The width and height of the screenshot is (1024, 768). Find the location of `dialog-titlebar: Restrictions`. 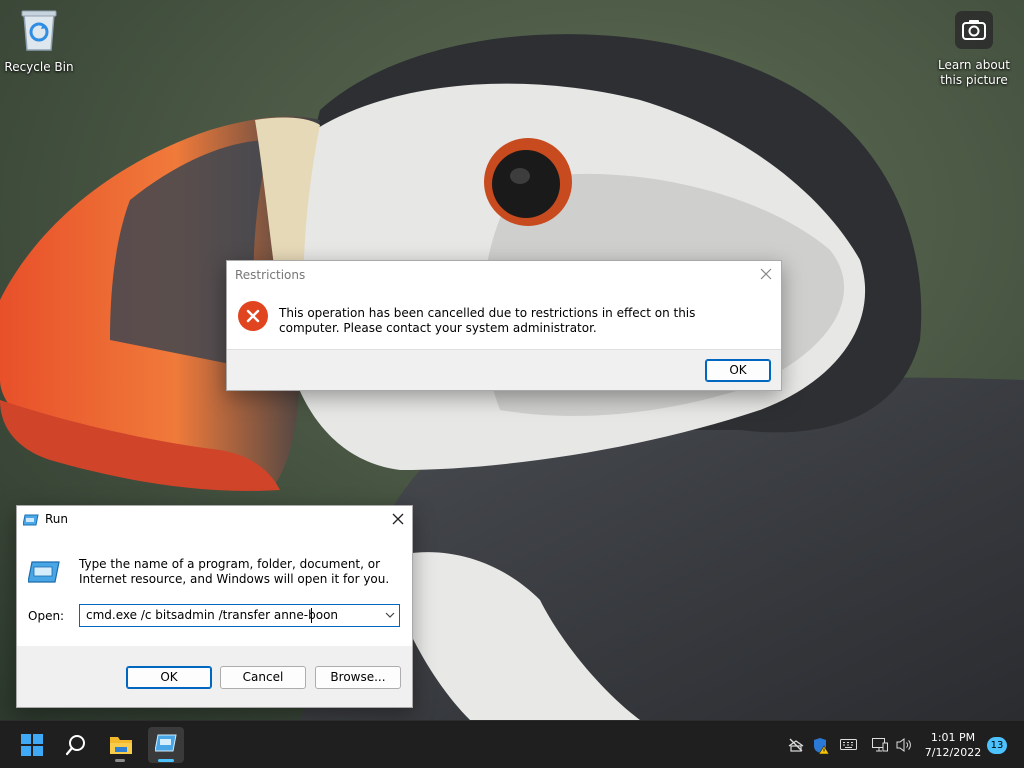

dialog-titlebar: Restrictions is located at coordinates (504, 275).